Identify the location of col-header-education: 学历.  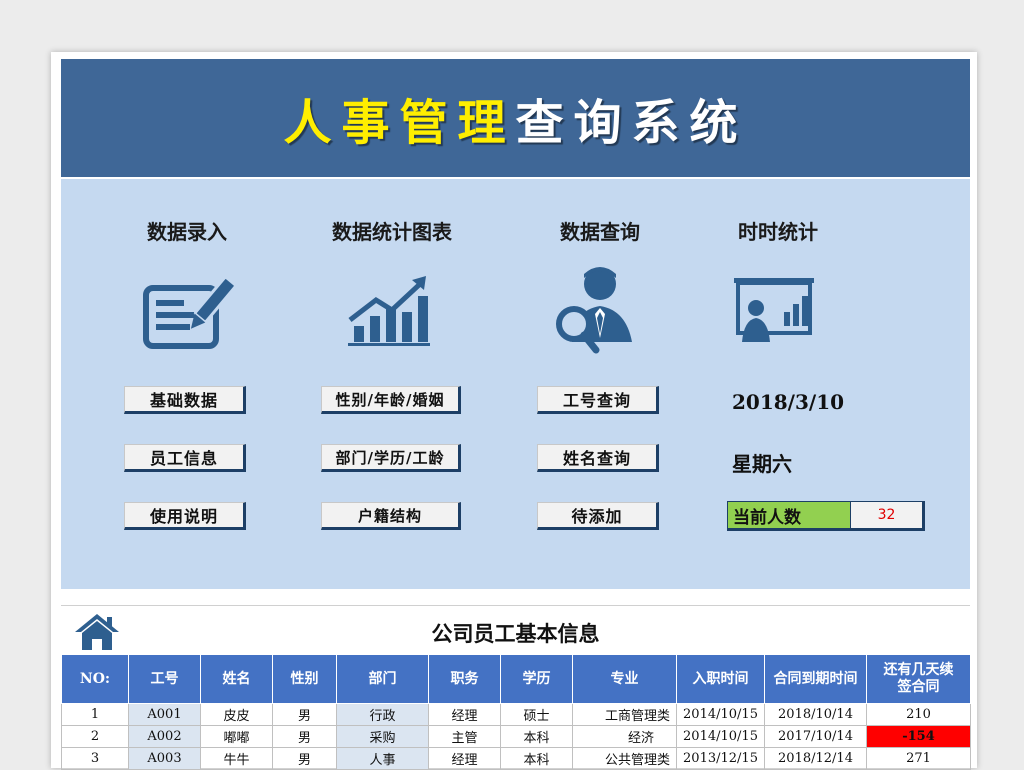
(536, 679).